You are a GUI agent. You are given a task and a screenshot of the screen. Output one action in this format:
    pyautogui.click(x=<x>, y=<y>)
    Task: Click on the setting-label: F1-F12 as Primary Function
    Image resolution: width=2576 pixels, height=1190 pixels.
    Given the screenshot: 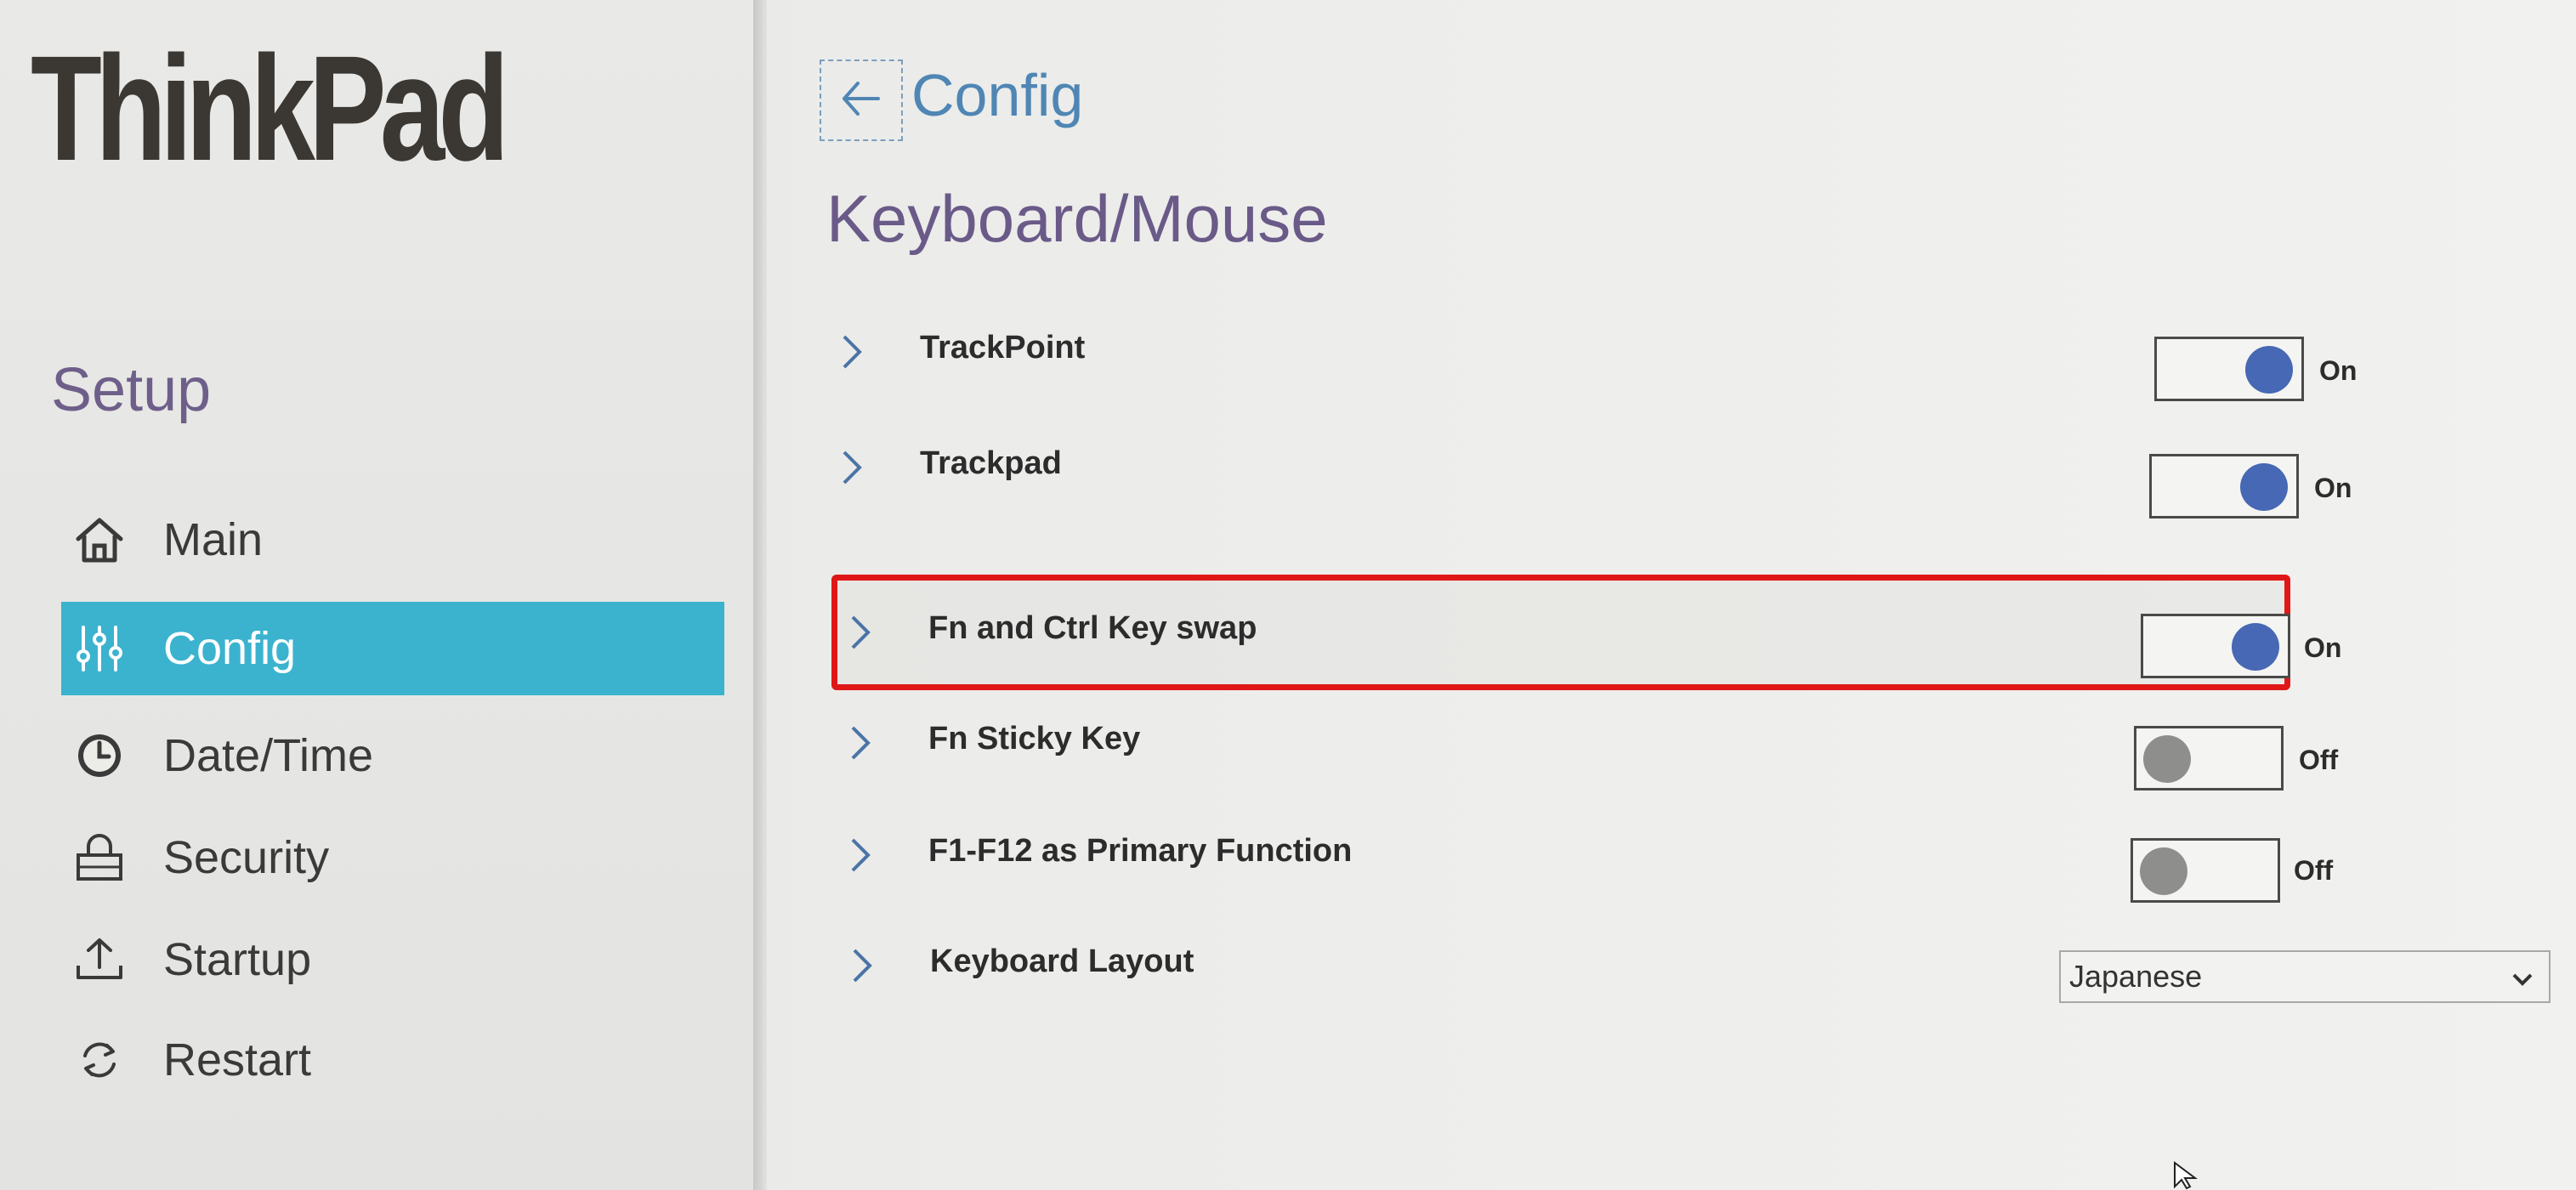 What is the action you would take?
    pyautogui.click(x=1141, y=851)
    